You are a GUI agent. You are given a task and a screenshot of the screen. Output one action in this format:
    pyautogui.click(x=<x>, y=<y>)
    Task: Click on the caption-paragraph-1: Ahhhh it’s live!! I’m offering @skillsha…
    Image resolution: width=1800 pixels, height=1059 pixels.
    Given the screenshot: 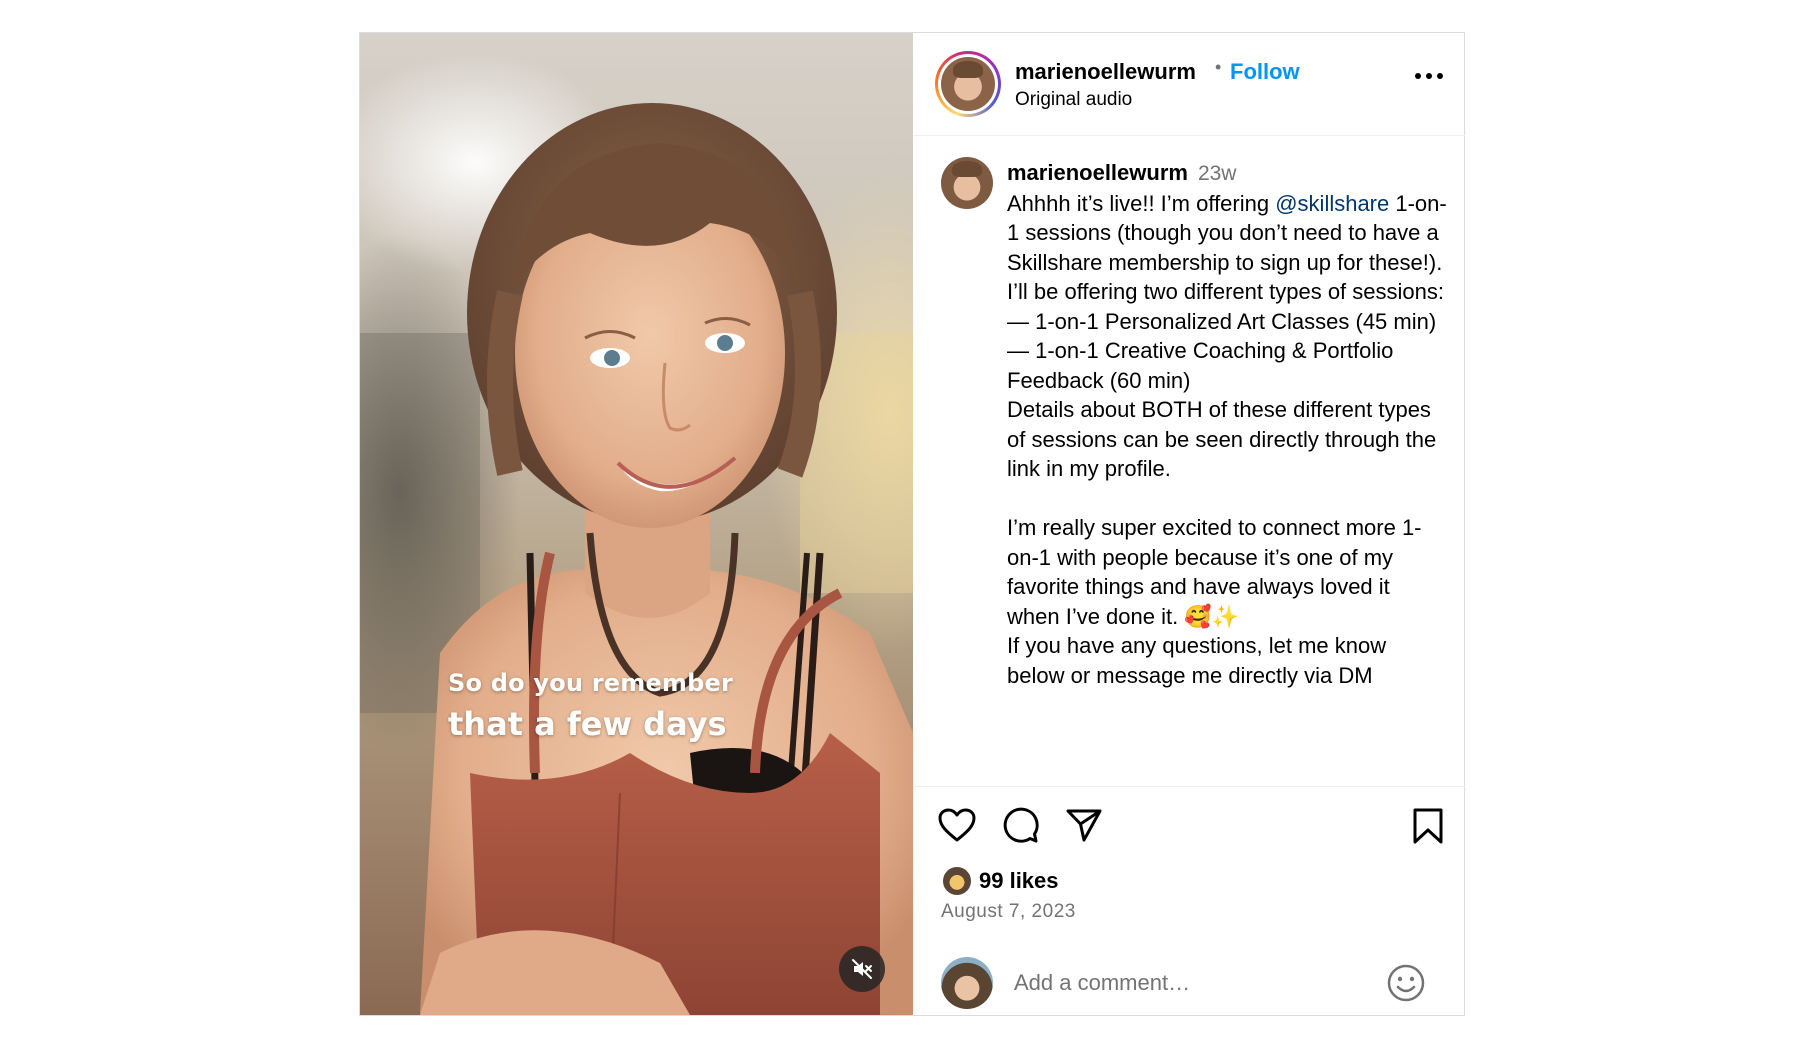 What is the action you would take?
    pyautogui.click(x=1227, y=233)
    